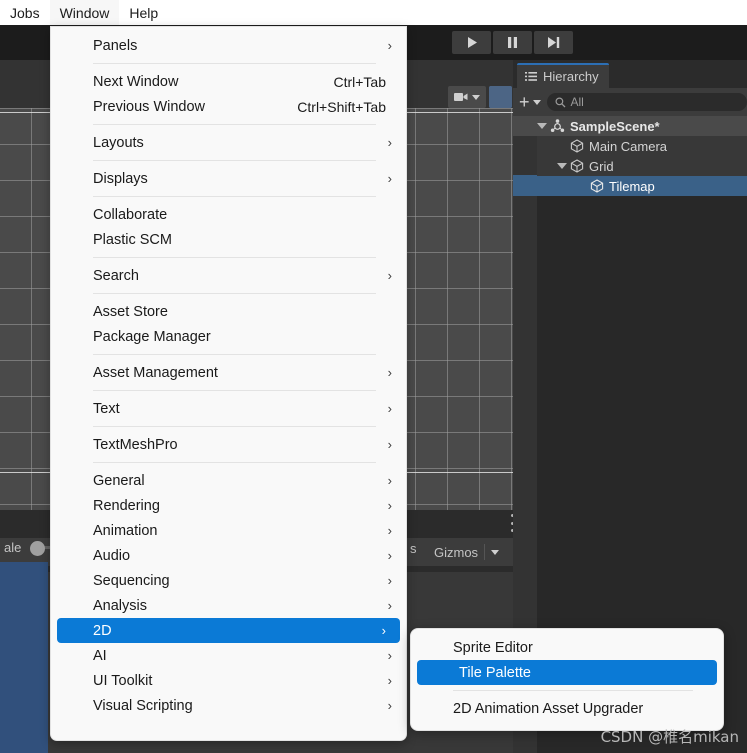  Describe the element at coordinates (126, 505) in the screenshot. I see `menu-item-label: Rendering` at that location.